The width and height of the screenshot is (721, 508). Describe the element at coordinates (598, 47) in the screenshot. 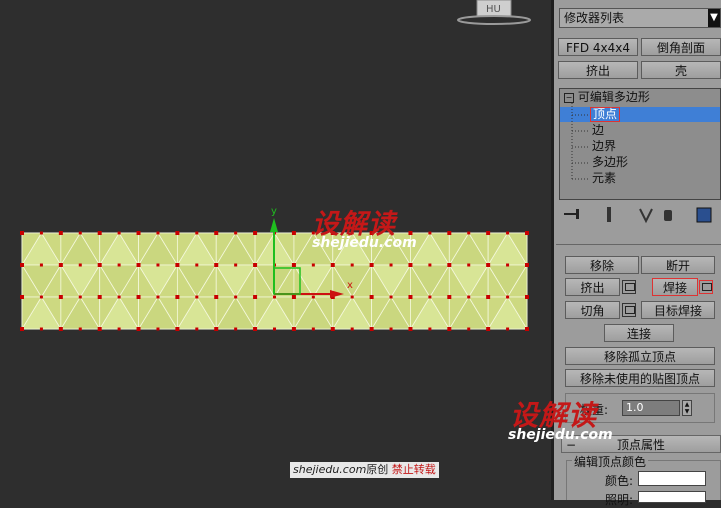

I see `ffd-button: FFD 4x4x4` at that location.